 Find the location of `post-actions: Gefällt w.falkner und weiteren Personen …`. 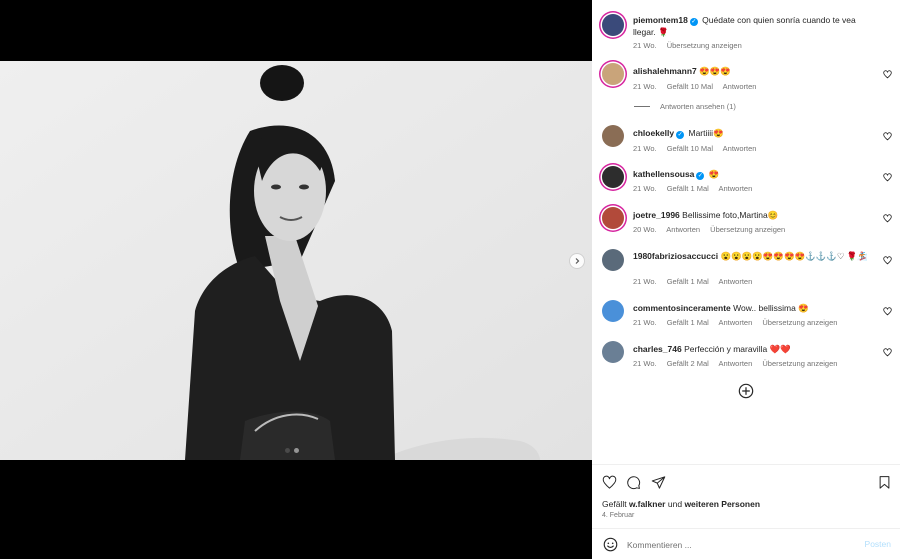

post-actions: Gefällt w.falkner und weiteren Personen … is located at coordinates (746, 496).